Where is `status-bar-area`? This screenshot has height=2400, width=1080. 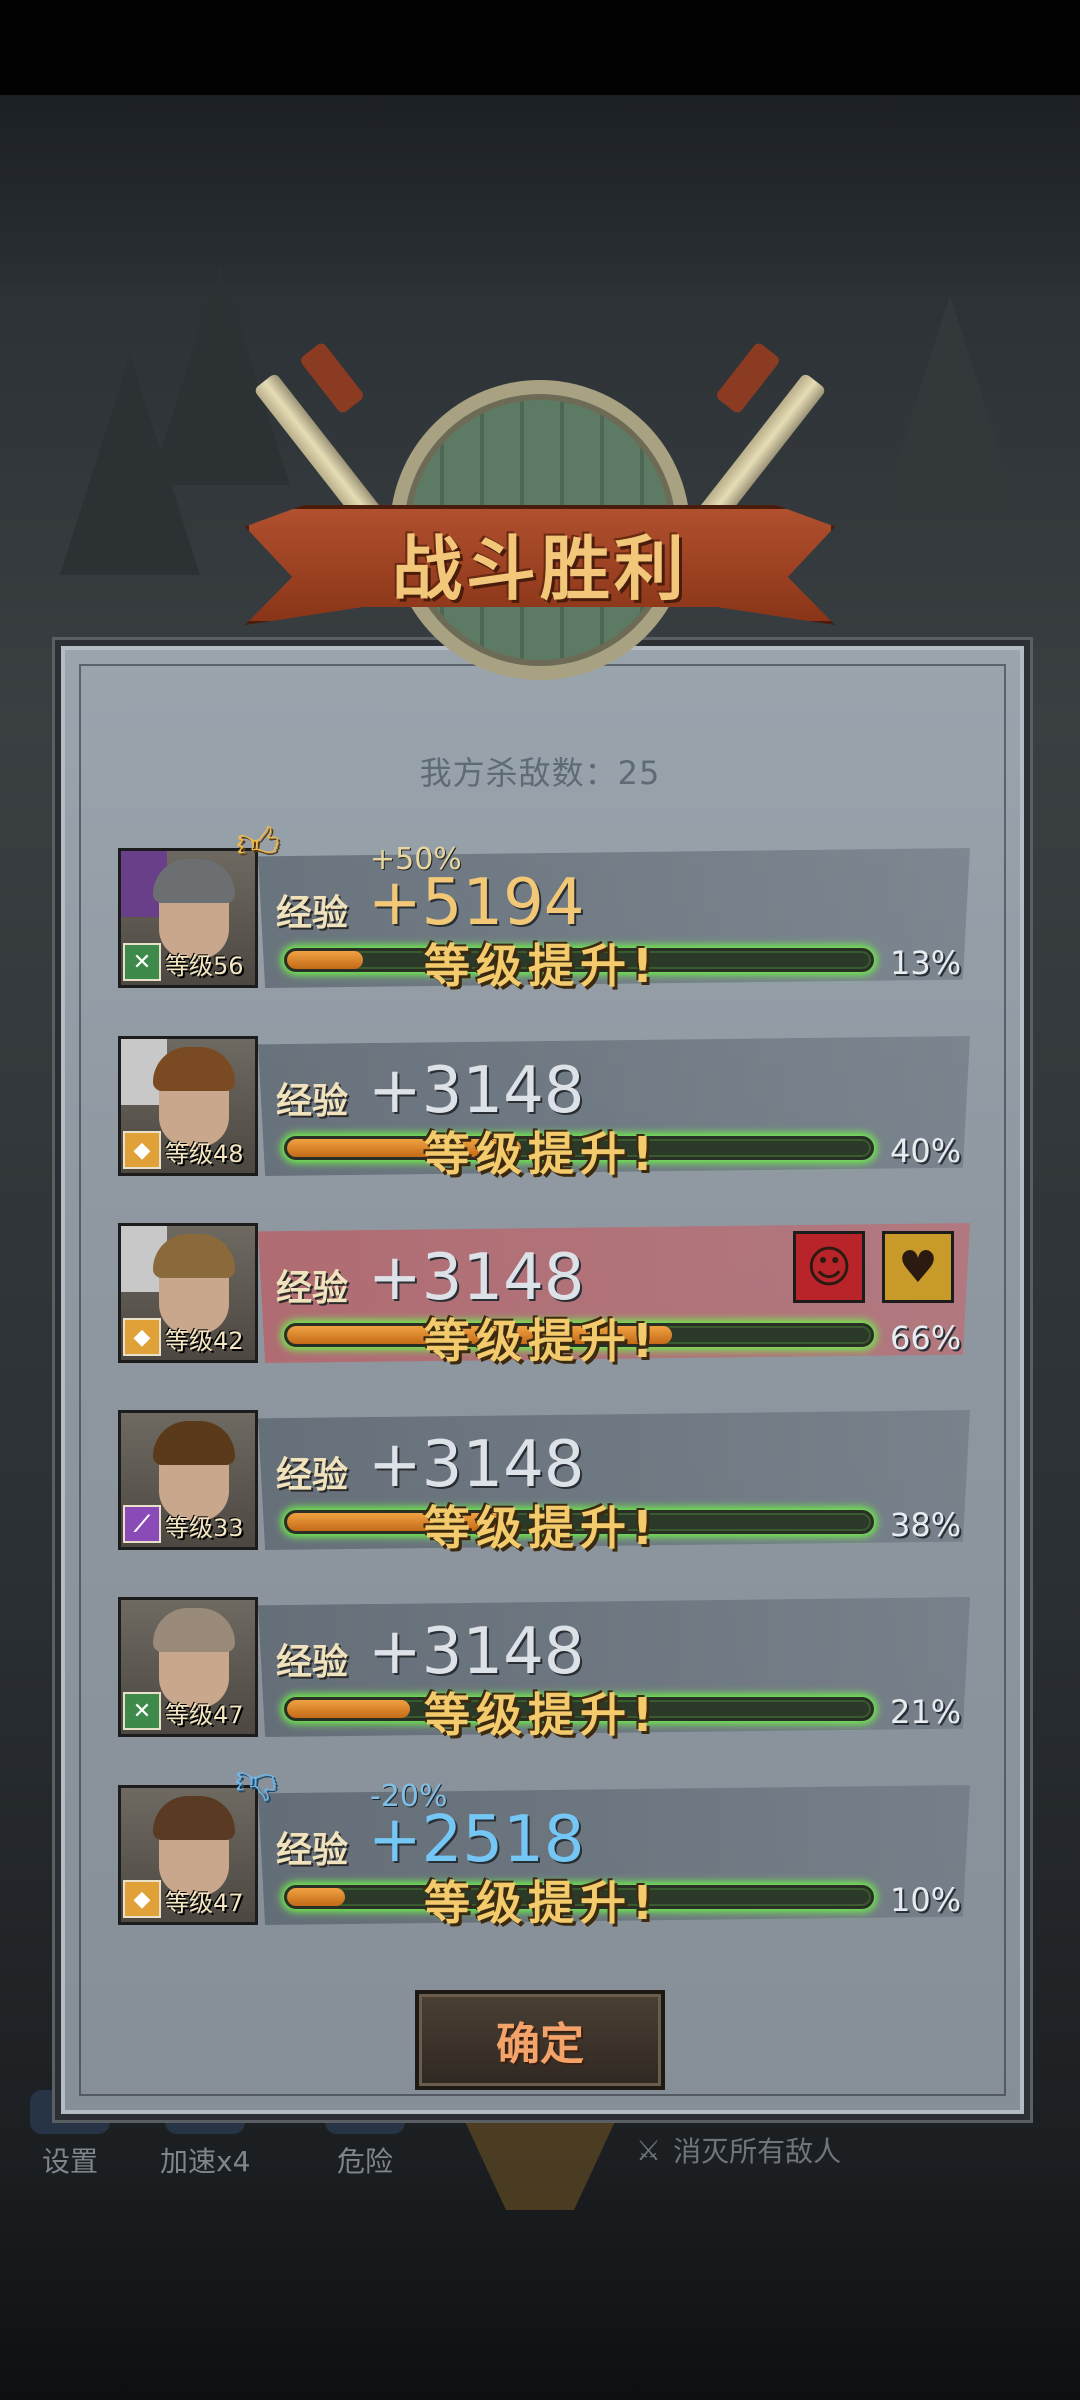 status-bar-area is located at coordinates (540, 47).